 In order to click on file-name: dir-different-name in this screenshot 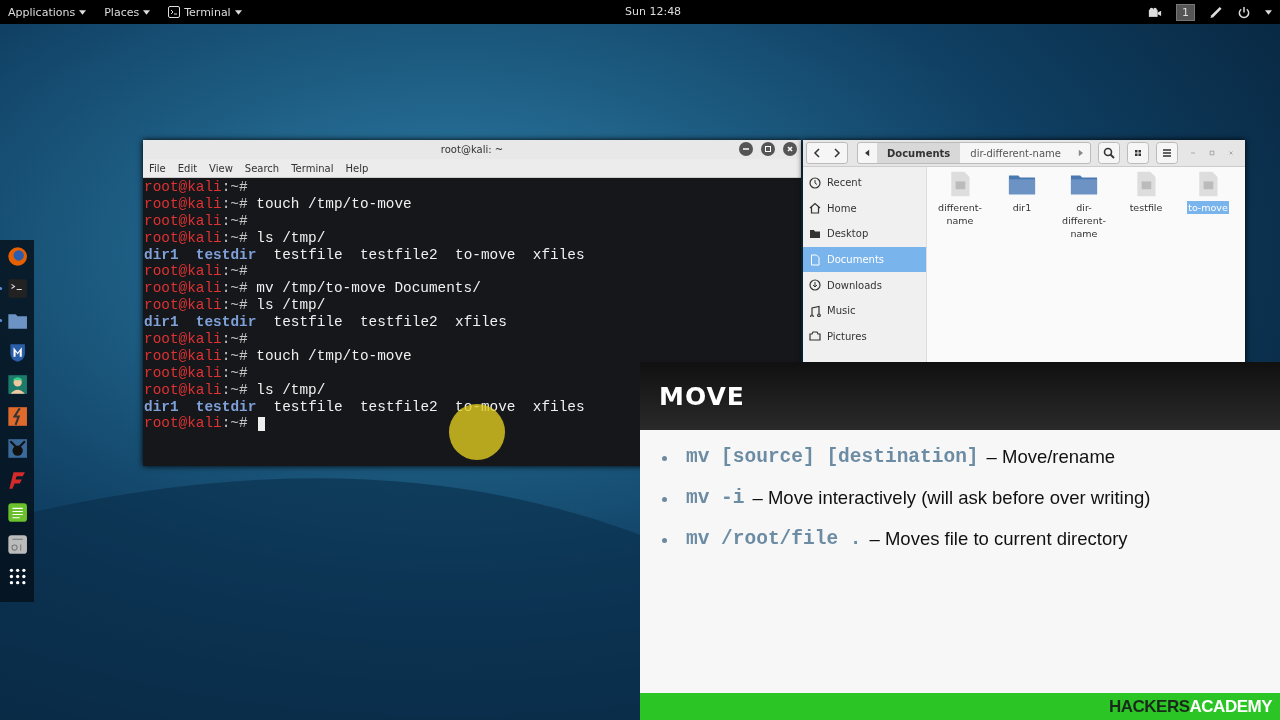, I will do `click(1084, 220)`.